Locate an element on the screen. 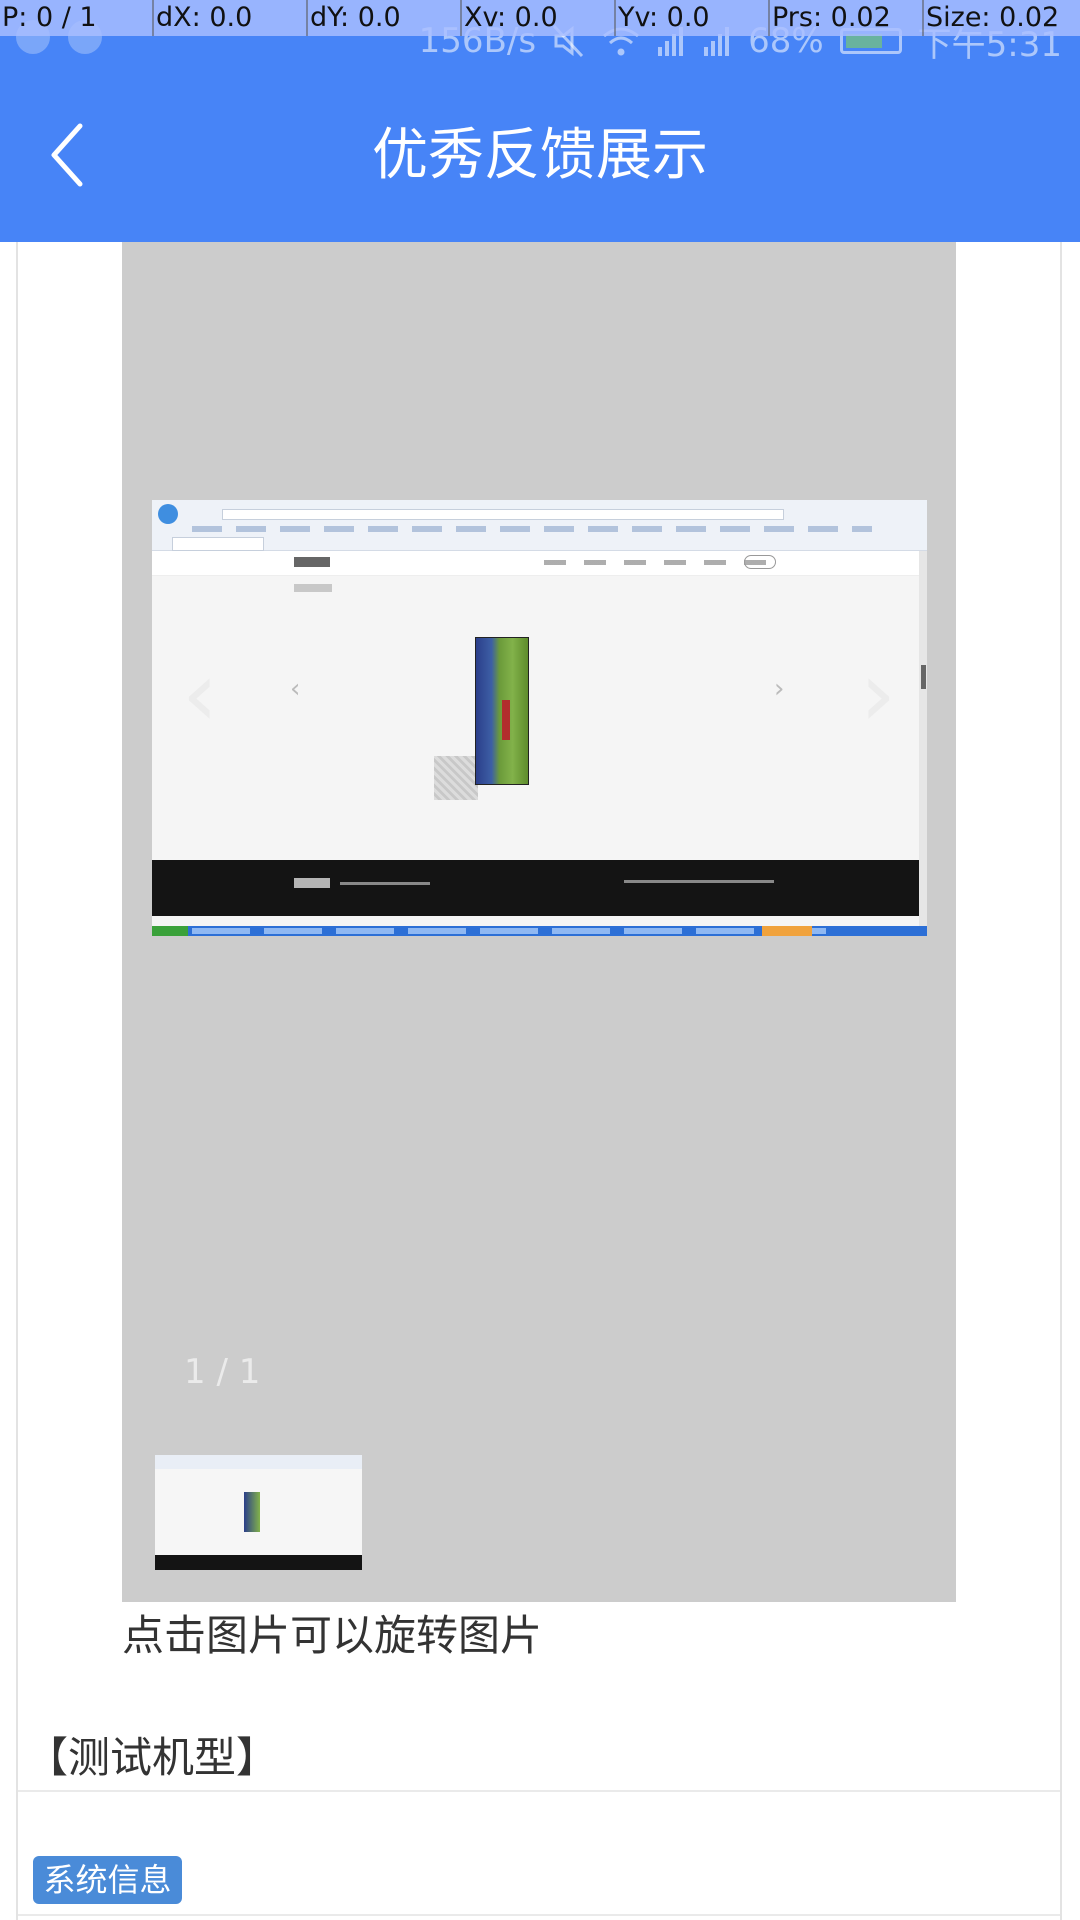 The height and width of the screenshot is (1920, 1080). debug-dy: dY: 0.0 is located at coordinates (385, 18).